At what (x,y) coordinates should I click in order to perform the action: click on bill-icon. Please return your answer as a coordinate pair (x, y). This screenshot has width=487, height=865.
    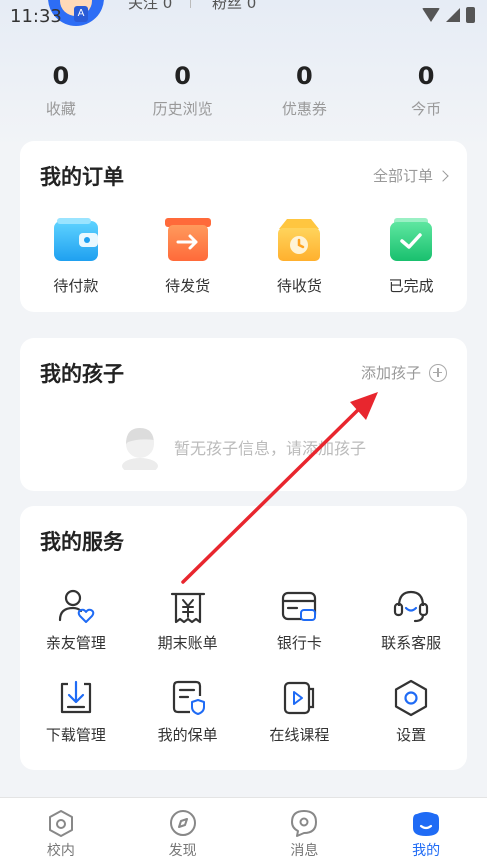
    Looking at the image, I should click on (187, 608).